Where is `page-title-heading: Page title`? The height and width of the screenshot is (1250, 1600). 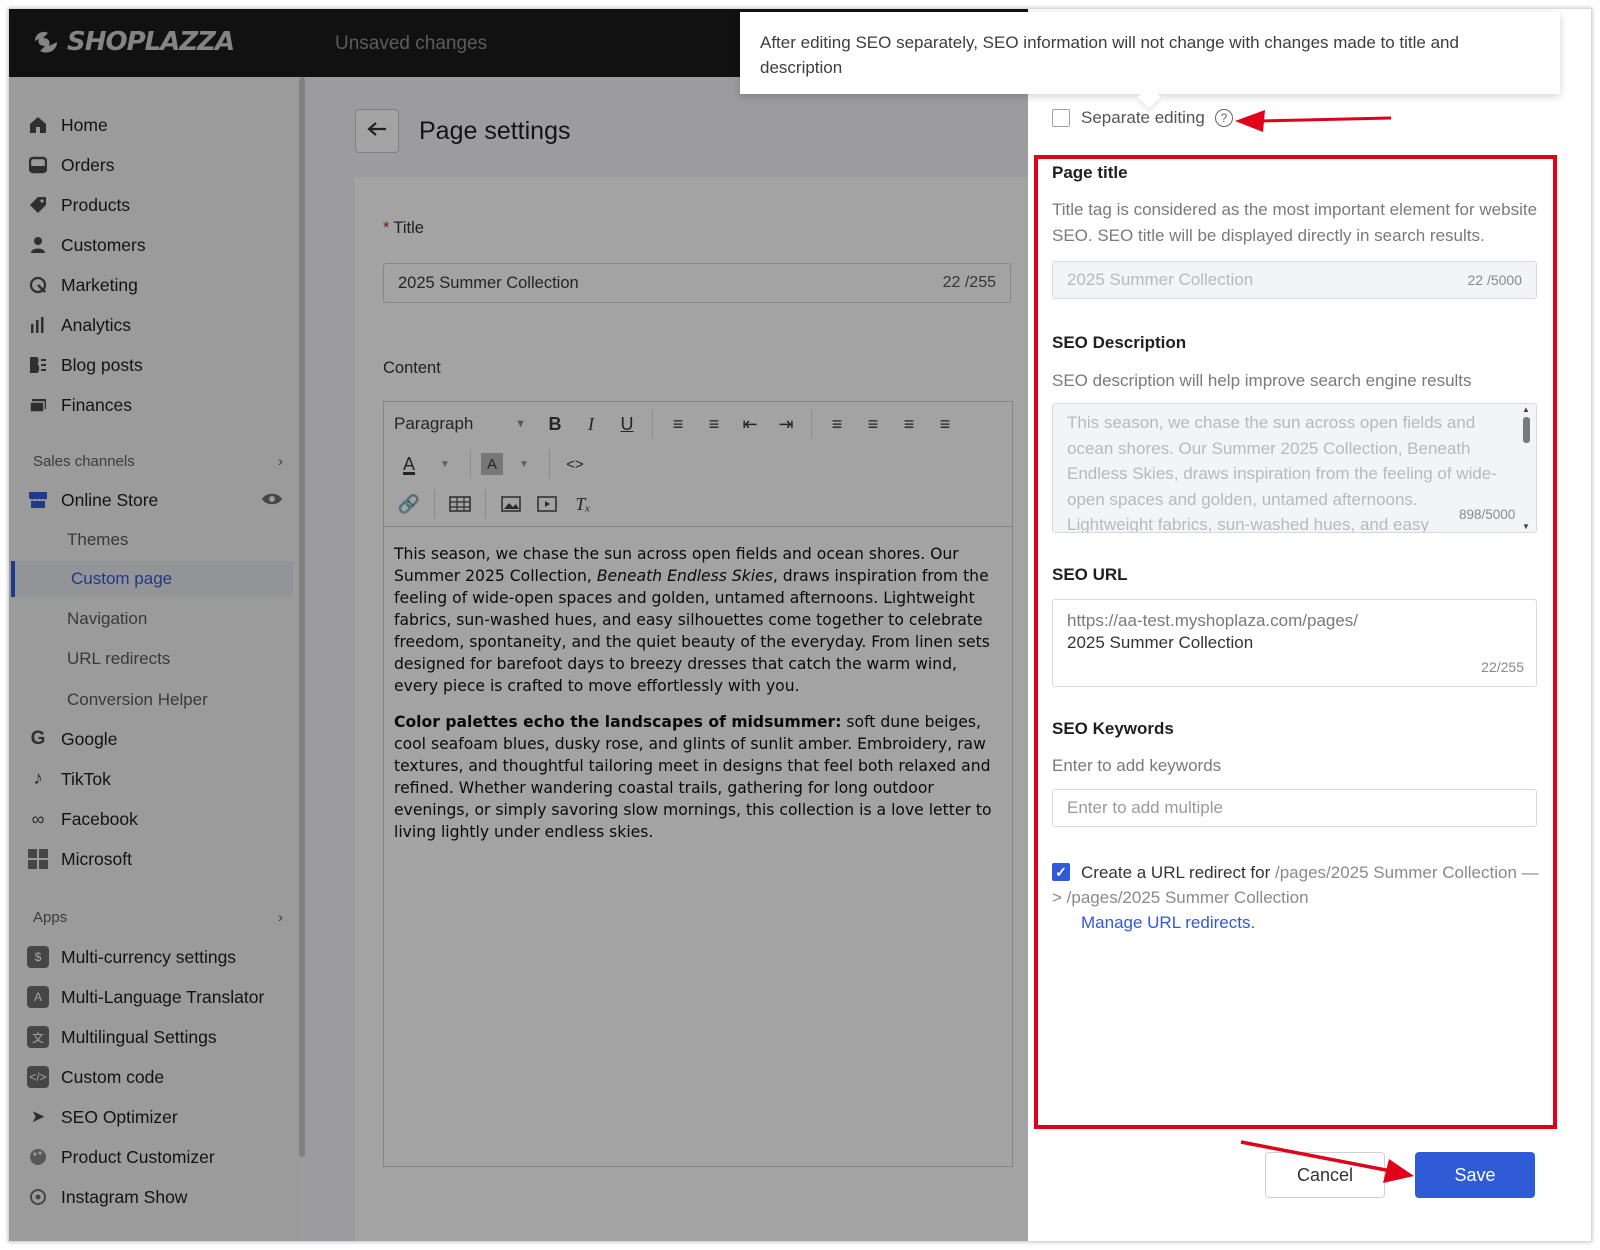
page-title-heading: Page title is located at coordinates (1090, 172).